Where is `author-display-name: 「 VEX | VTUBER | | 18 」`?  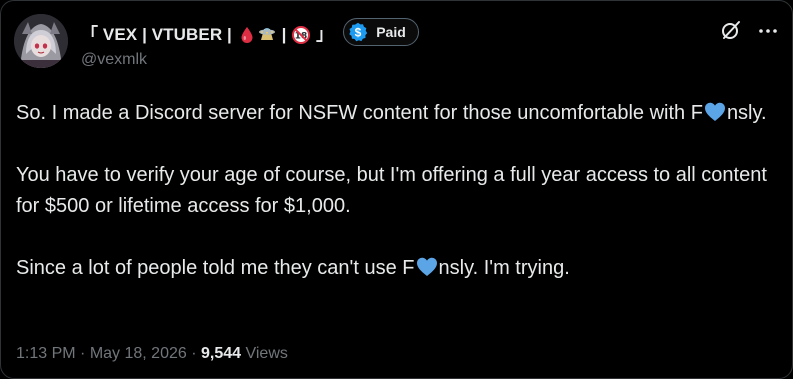
author-display-name: 「 VEX | VTUBER | | 18 」 is located at coordinates (207, 32).